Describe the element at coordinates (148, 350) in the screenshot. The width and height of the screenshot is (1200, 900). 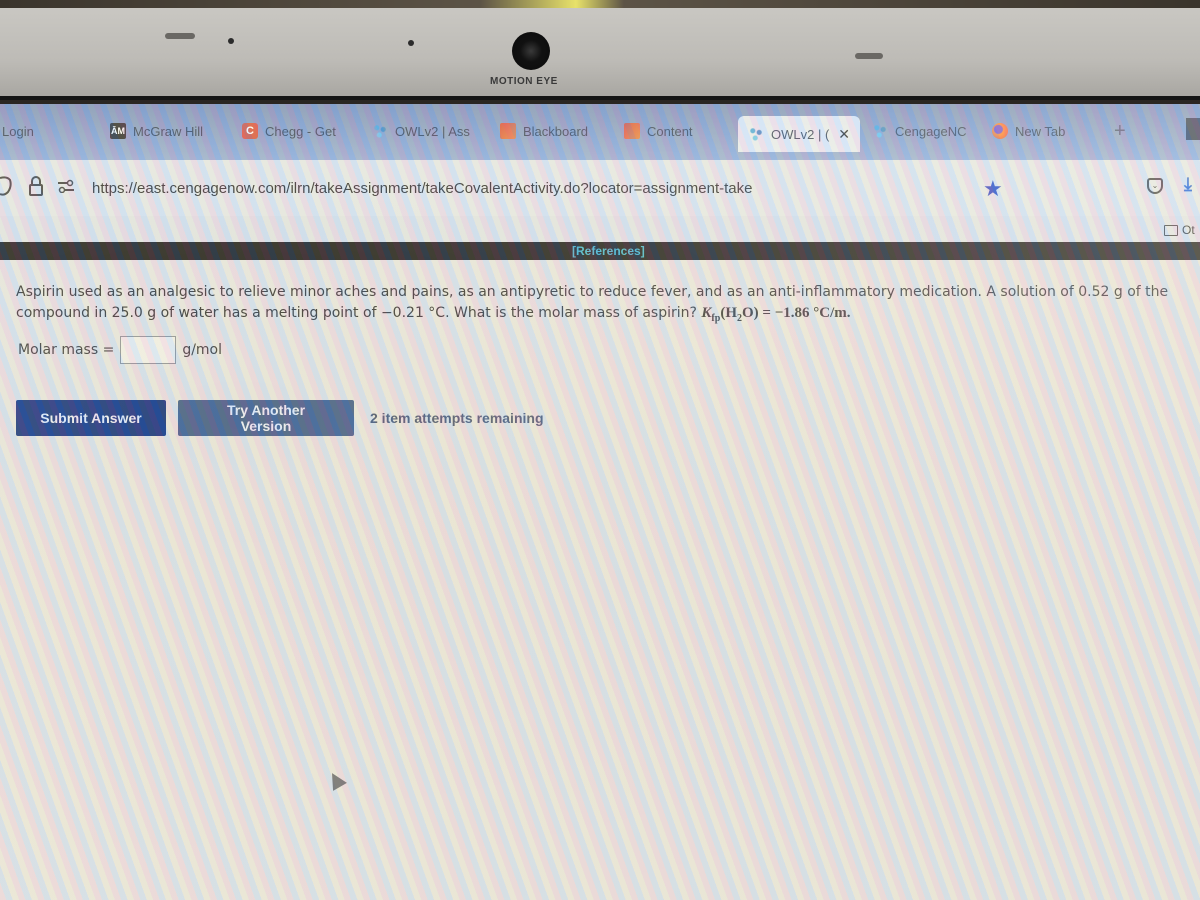
I see `molar-mass-input` at that location.